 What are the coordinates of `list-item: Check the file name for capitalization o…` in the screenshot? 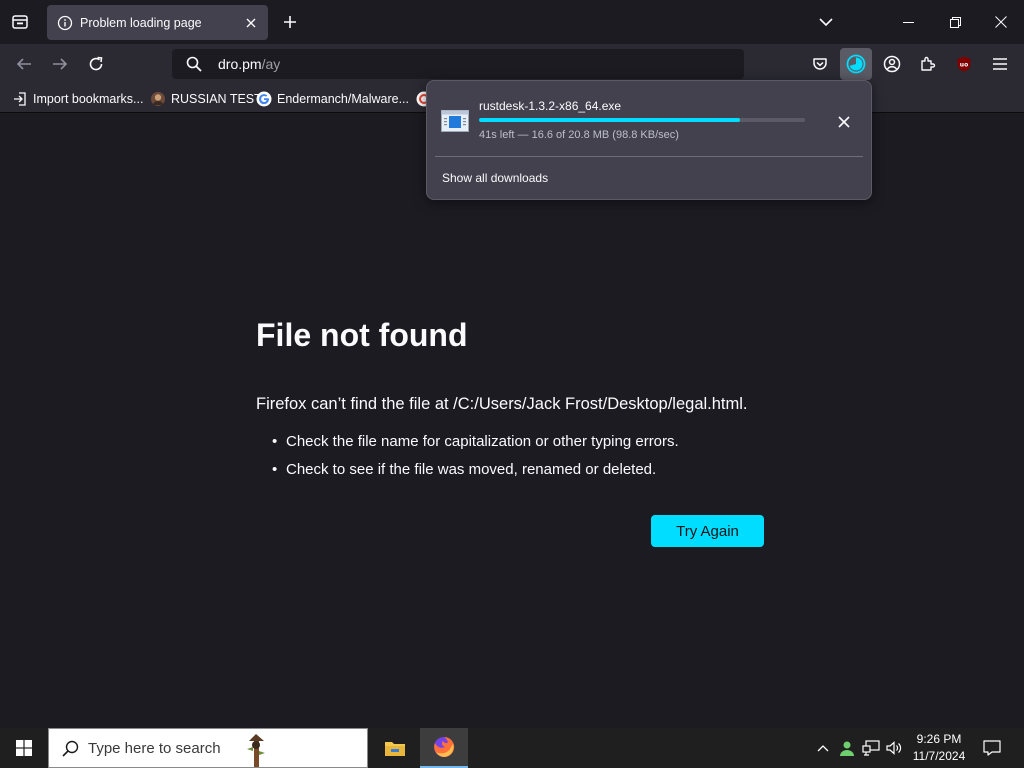 It's located at (475, 446).